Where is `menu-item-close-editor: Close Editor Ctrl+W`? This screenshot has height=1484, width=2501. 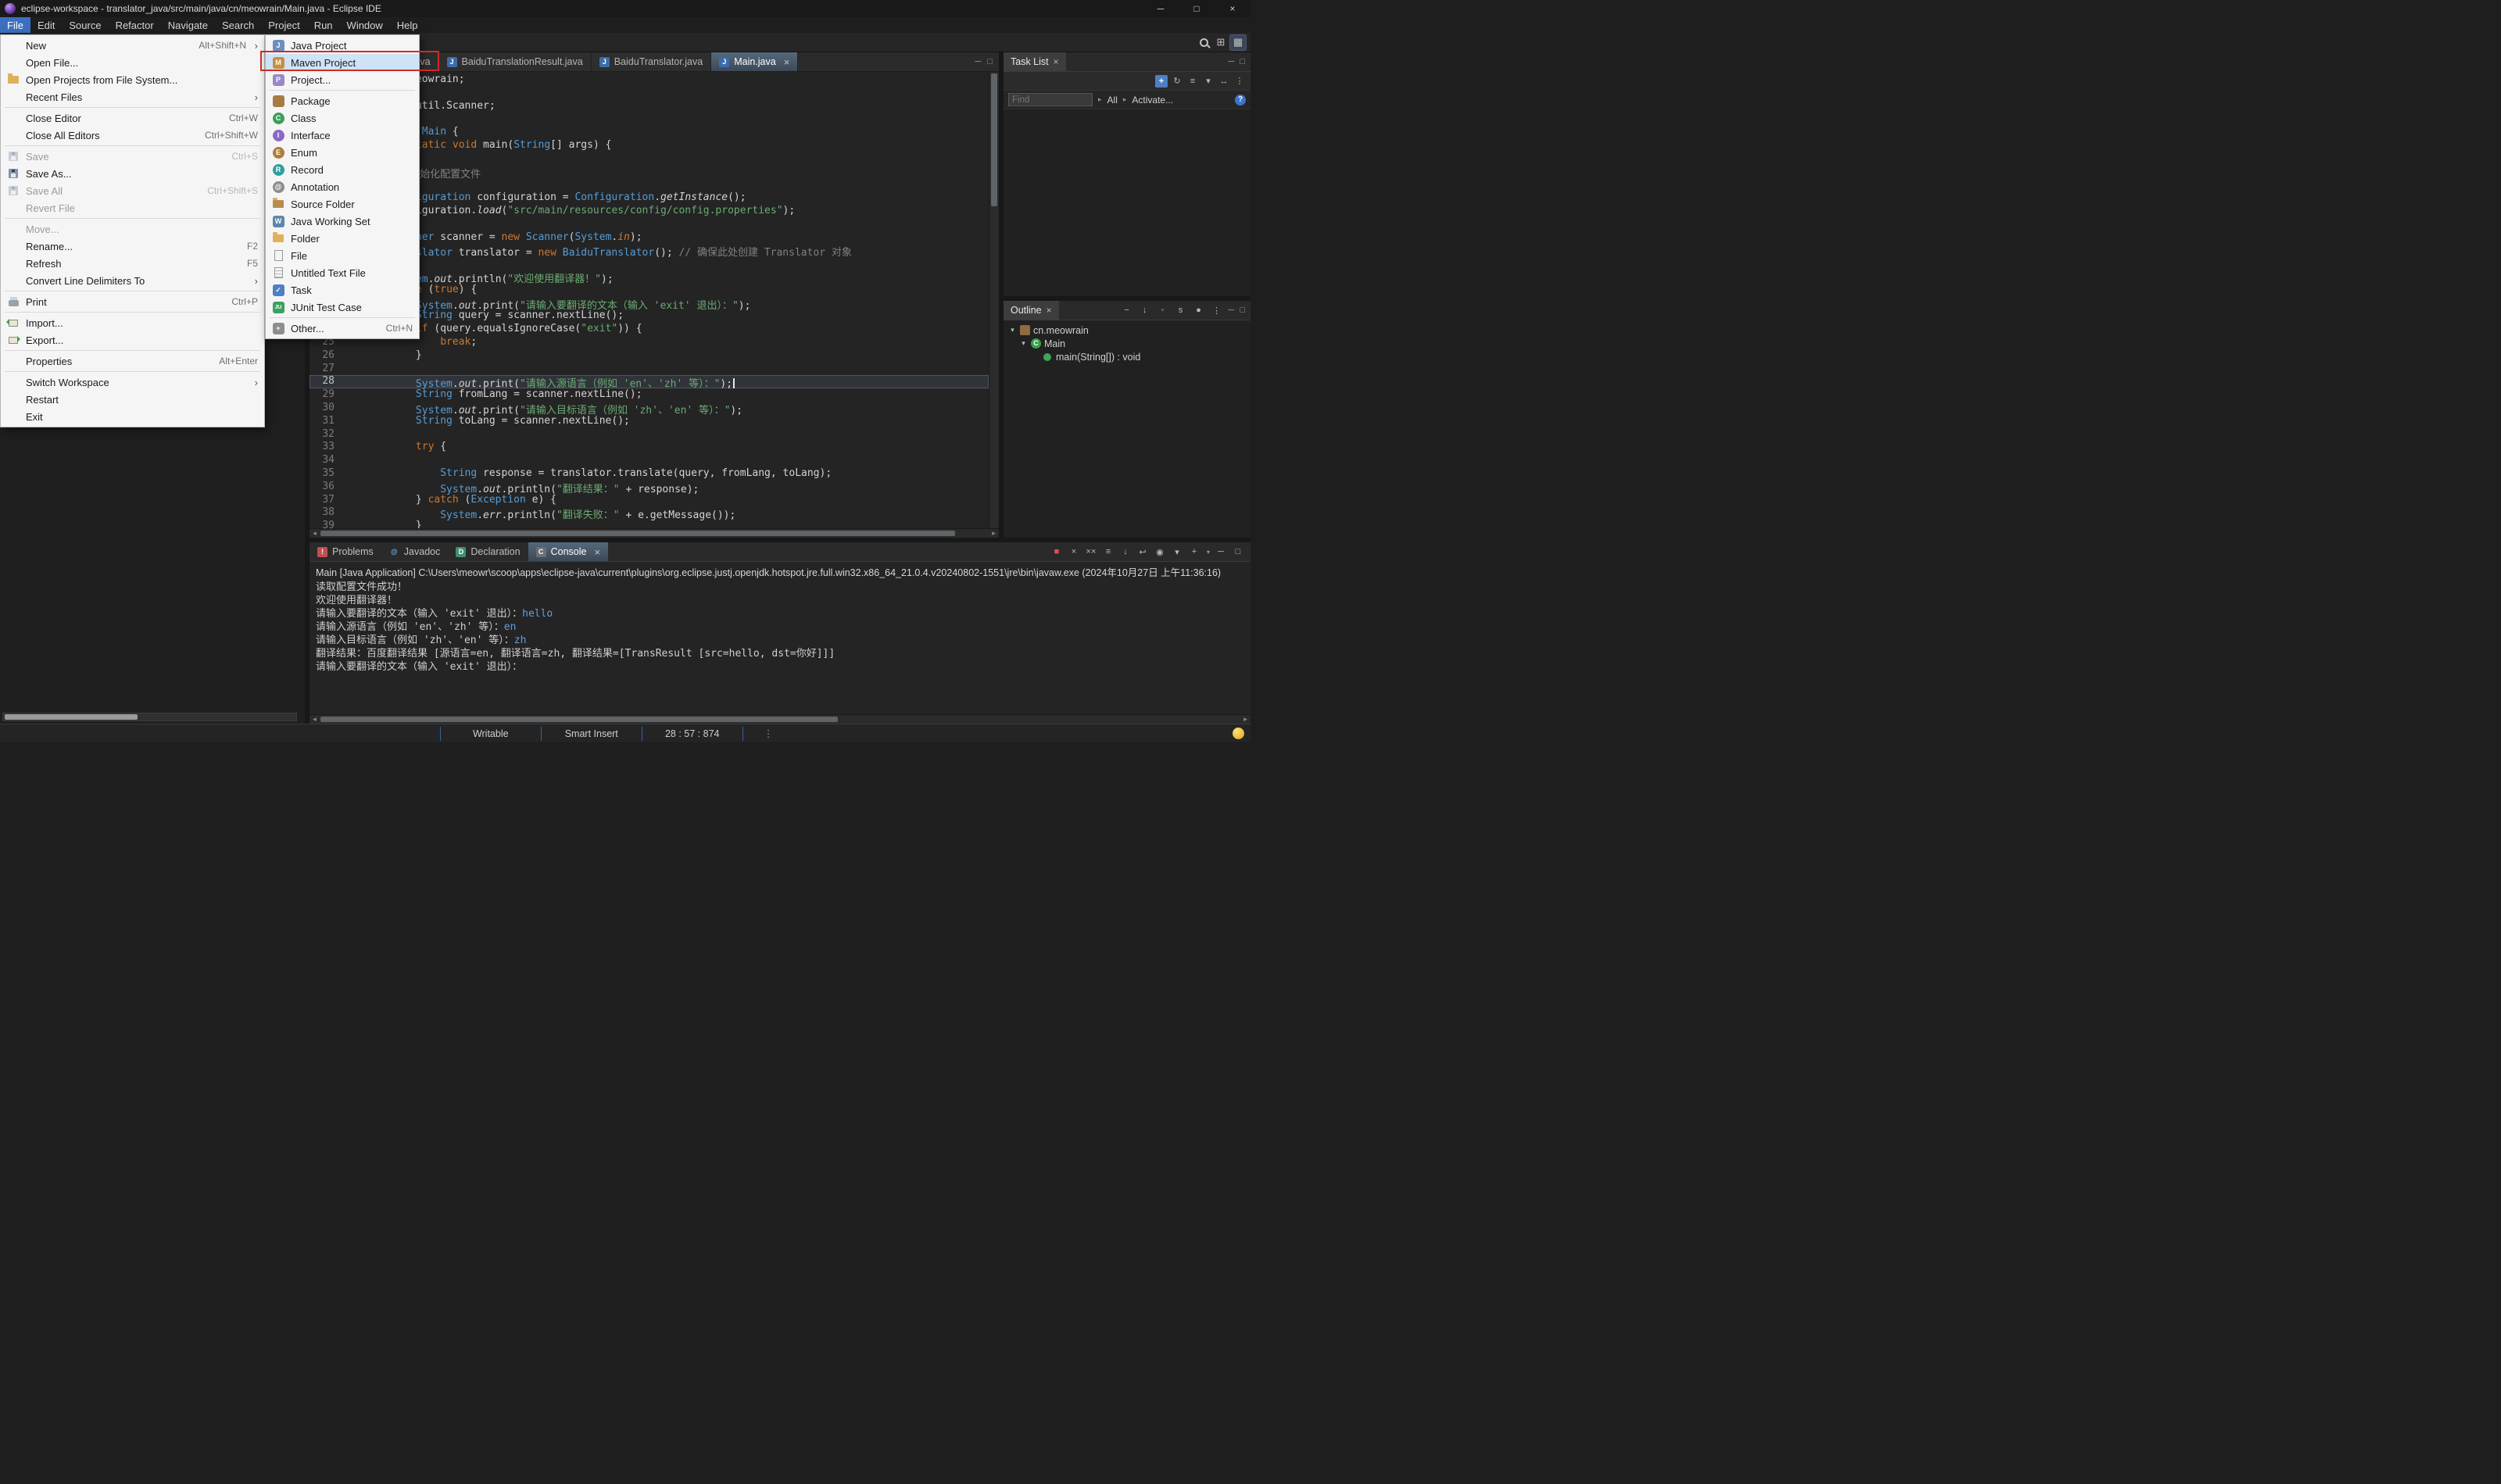 menu-item-close-editor: Close Editor Ctrl+W is located at coordinates (133, 118).